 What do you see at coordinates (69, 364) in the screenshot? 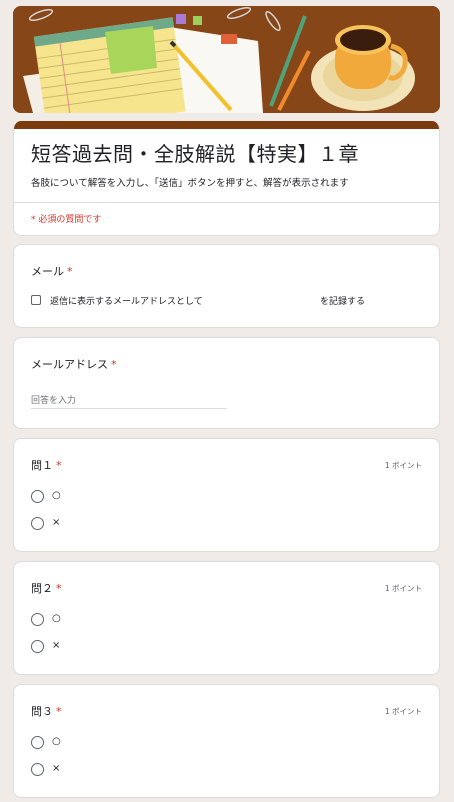
I see `email-address-label-text: メールアドレス` at bounding box center [69, 364].